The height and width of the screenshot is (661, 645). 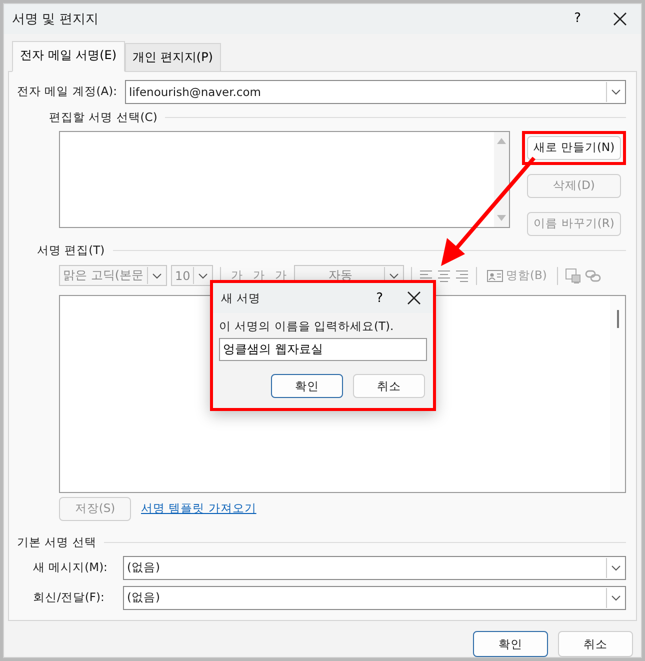 What do you see at coordinates (55, 19) in the screenshot?
I see `window-title: 서명 및 편지지` at bounding box center [55, 19].